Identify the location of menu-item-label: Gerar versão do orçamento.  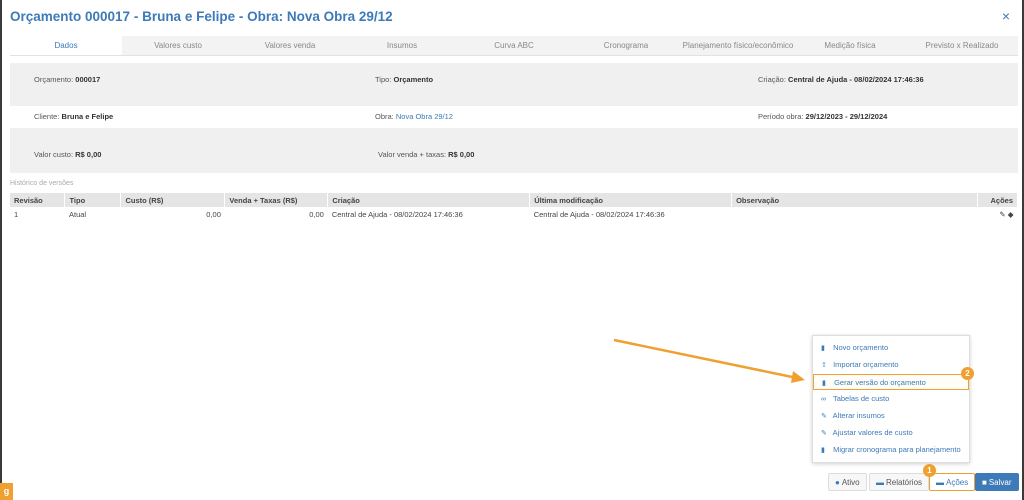
(880, 382).